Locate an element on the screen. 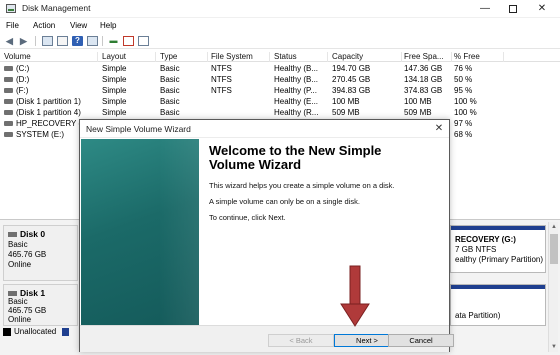 Image resolution: width=560 pixels, height=355 pixels. menu-action: Action is located at coordinates (44, 25).